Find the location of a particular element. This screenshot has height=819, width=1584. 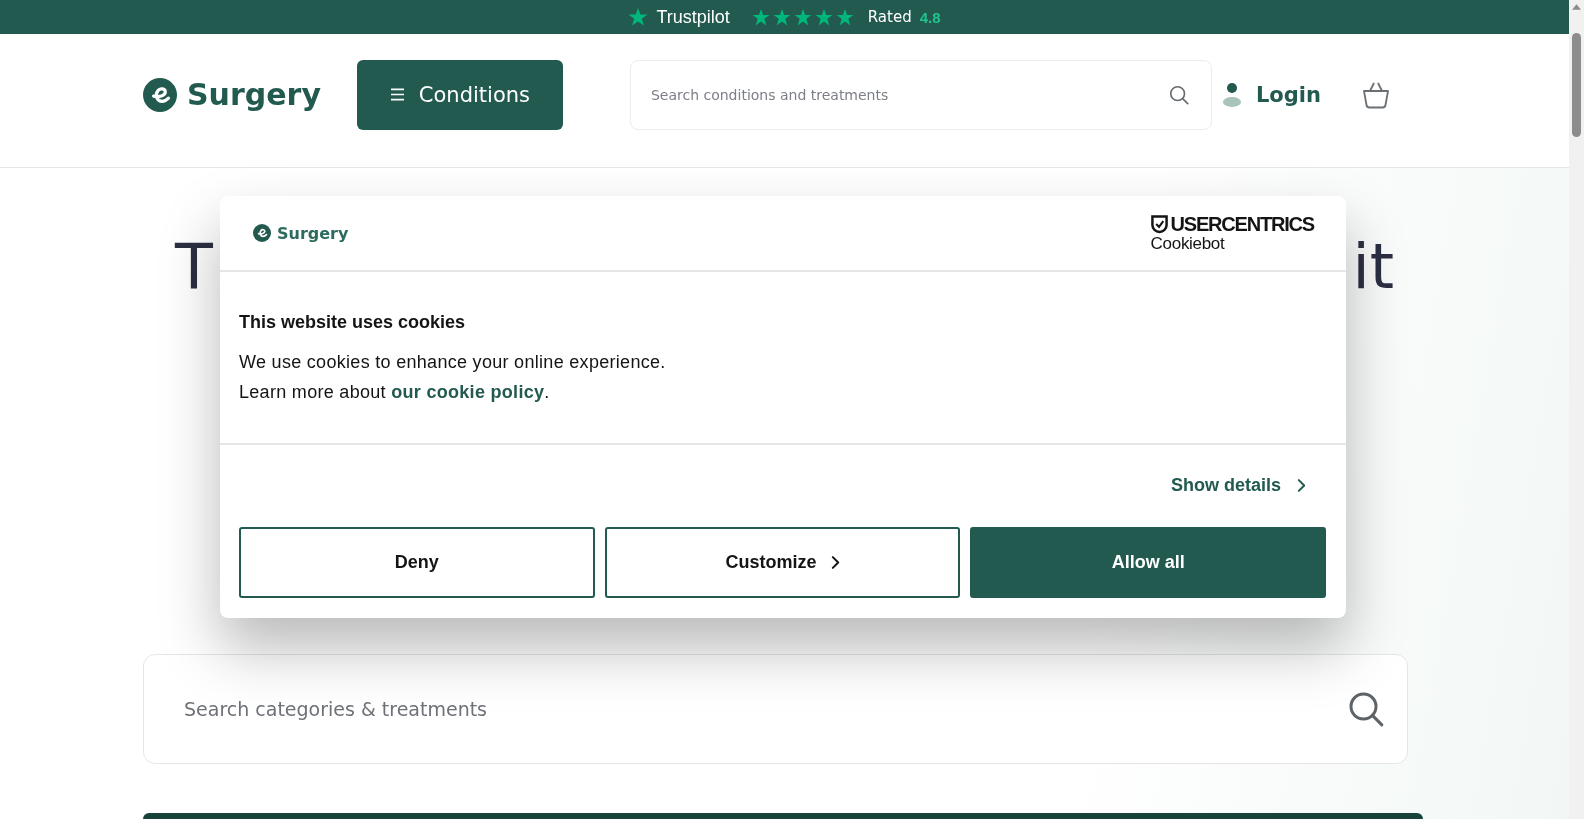

rating-value: 4.8 is located at coordinates (930, 17).